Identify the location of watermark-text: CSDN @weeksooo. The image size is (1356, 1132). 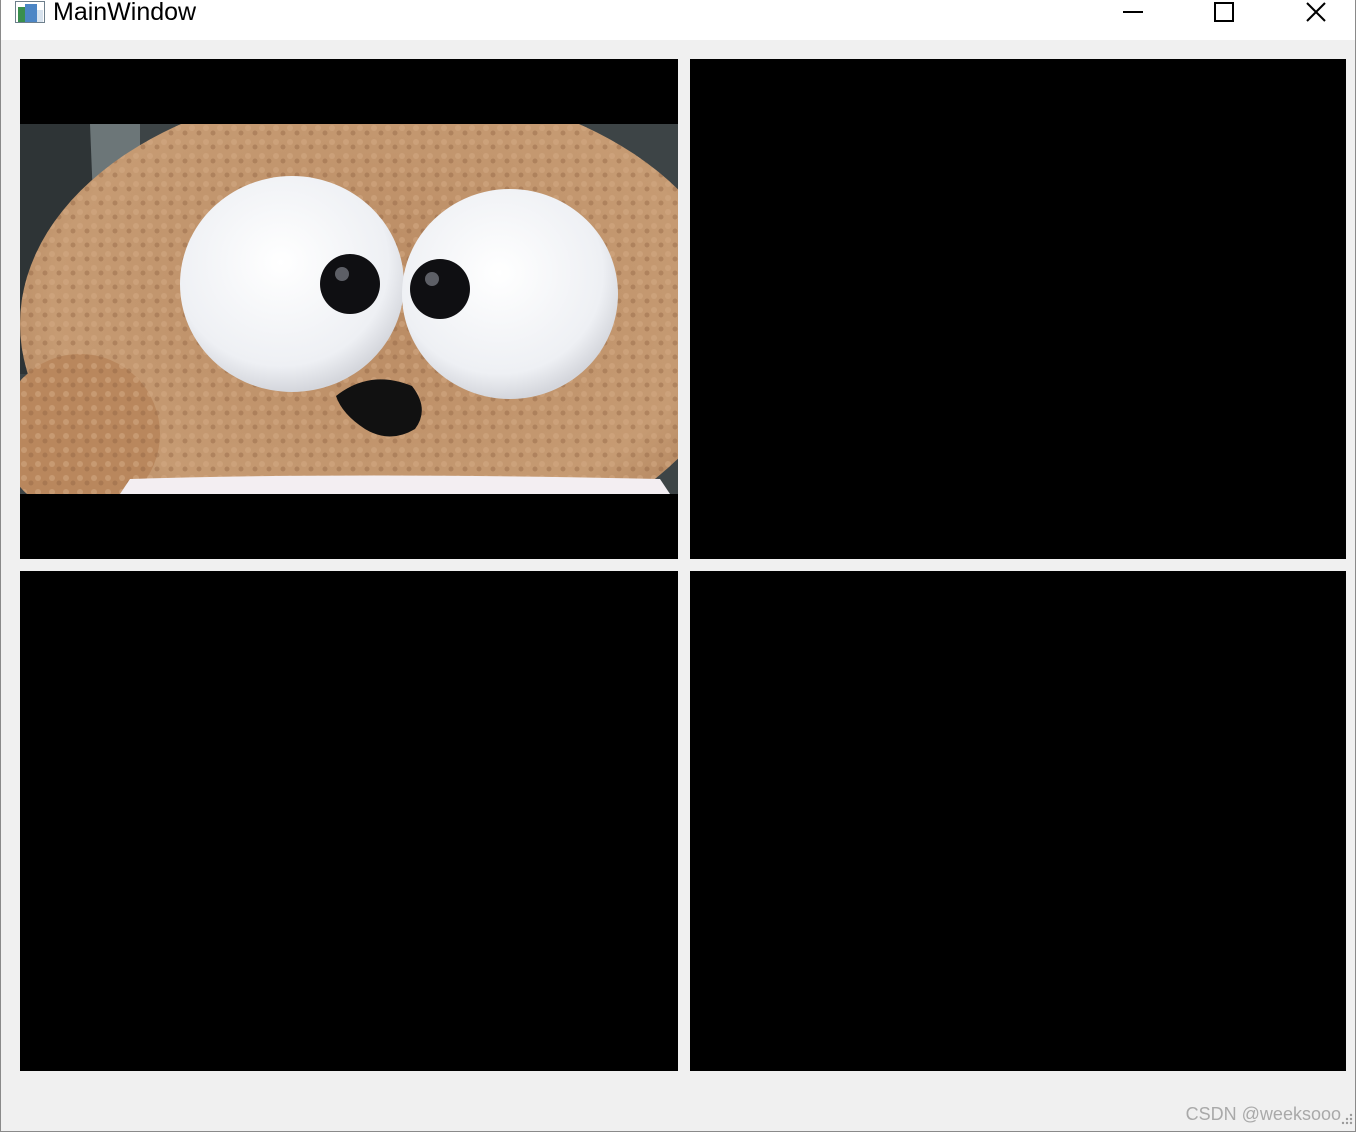
(1263, 1114).